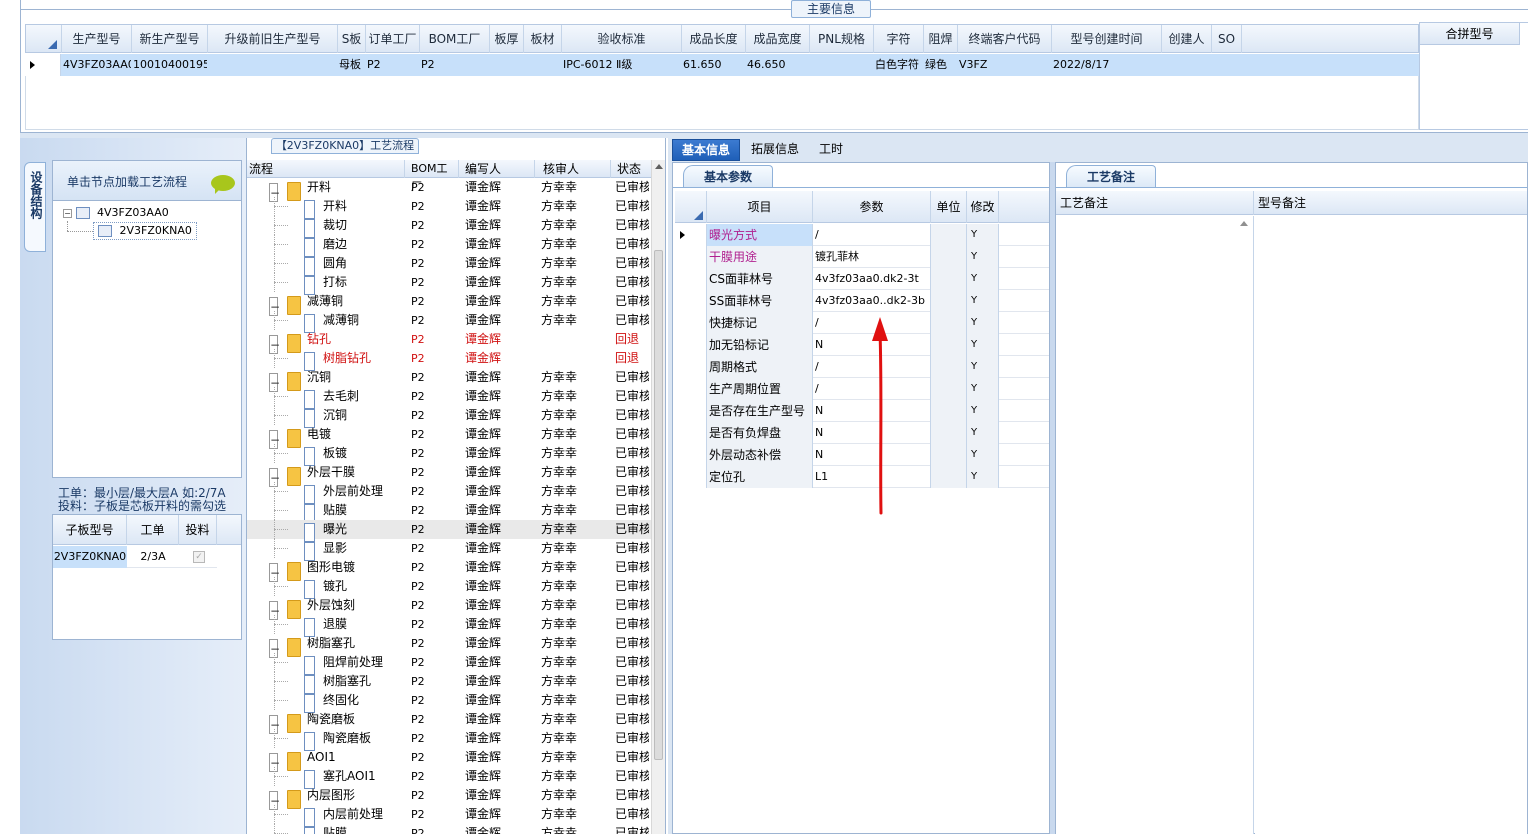 Image resolution: width=1528 pixels, height=834 pixels. I want to click on flow-status: 已审核, so click(632, 472).